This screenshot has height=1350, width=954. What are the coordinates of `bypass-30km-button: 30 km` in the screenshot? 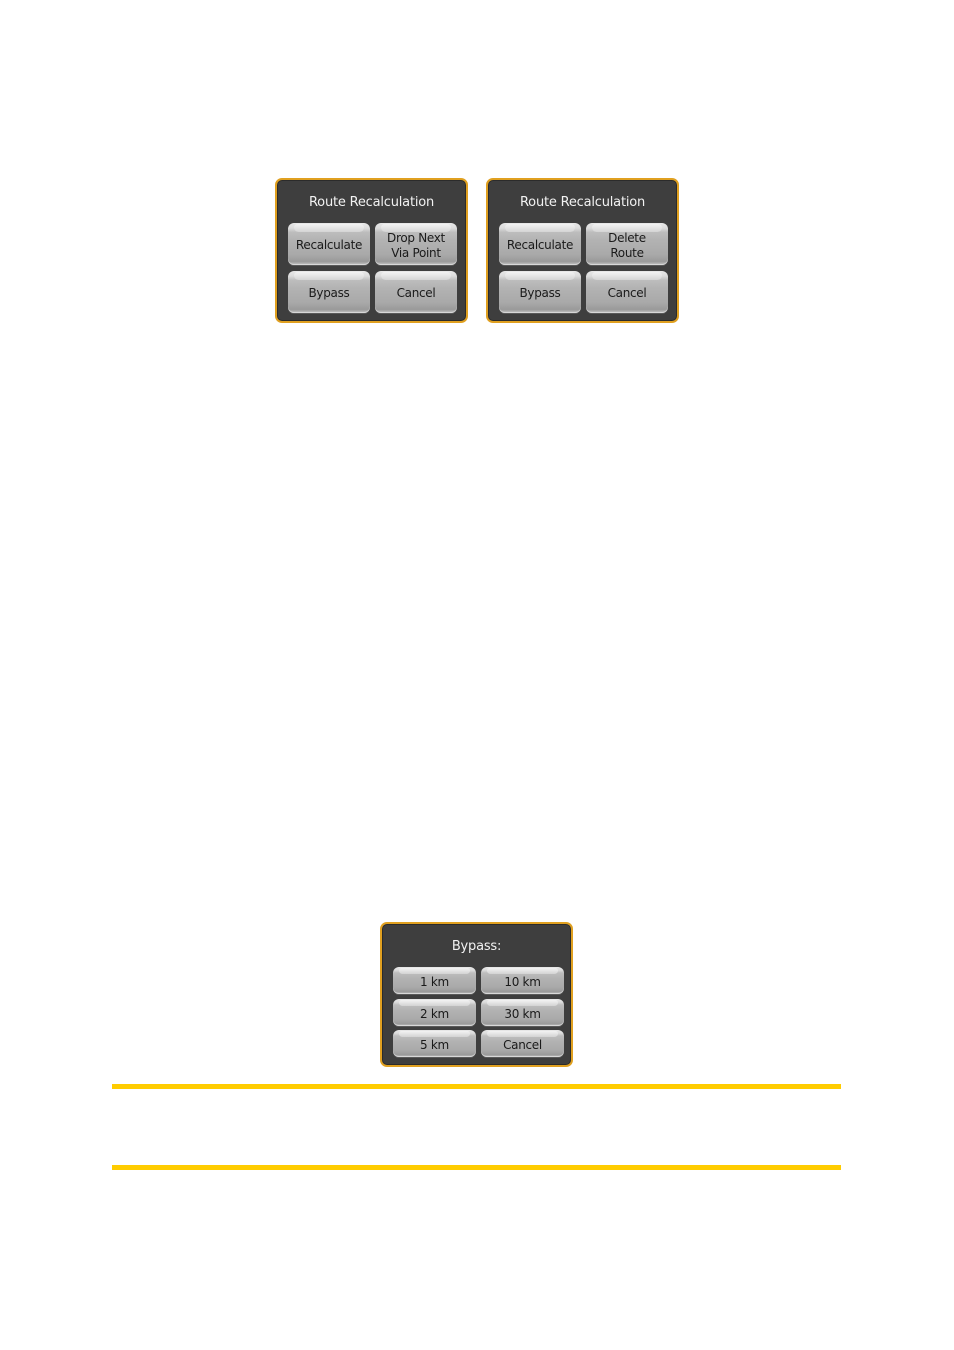 It's located at (522, 1012).